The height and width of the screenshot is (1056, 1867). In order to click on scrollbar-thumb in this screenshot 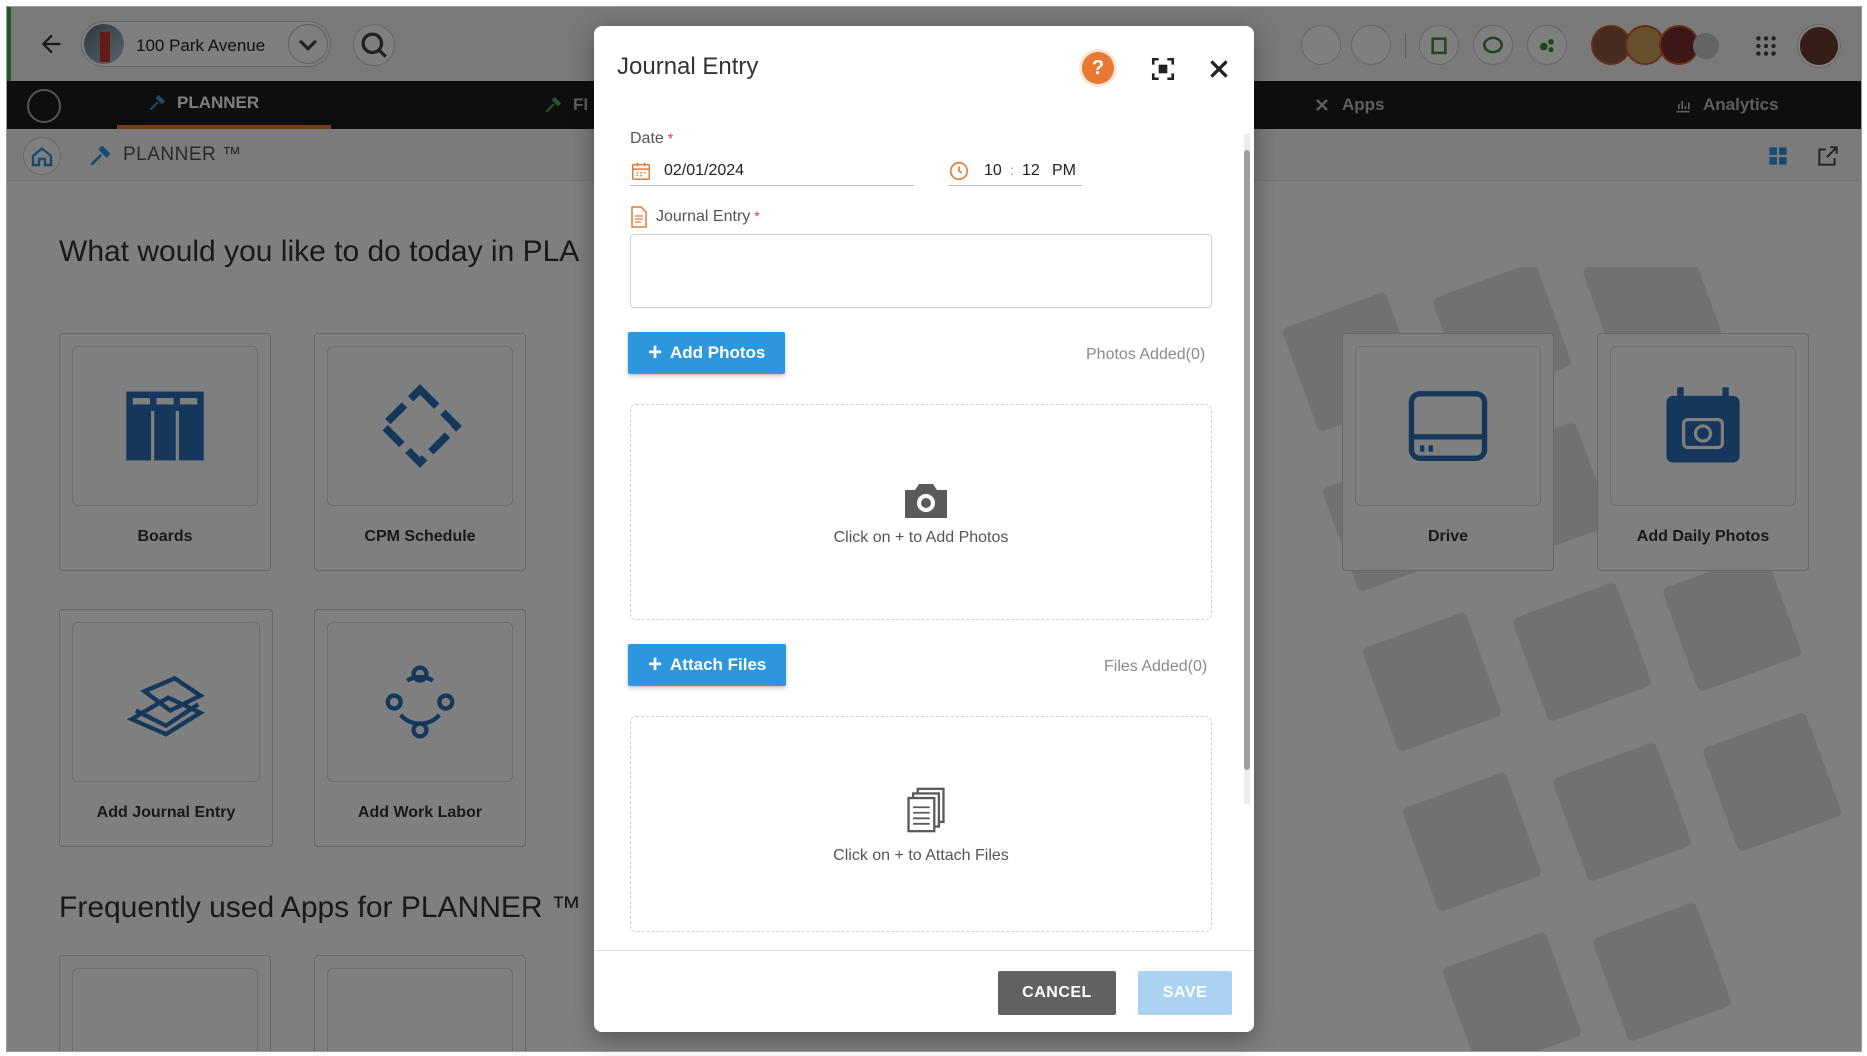, I will do `click(1247, 460)`.